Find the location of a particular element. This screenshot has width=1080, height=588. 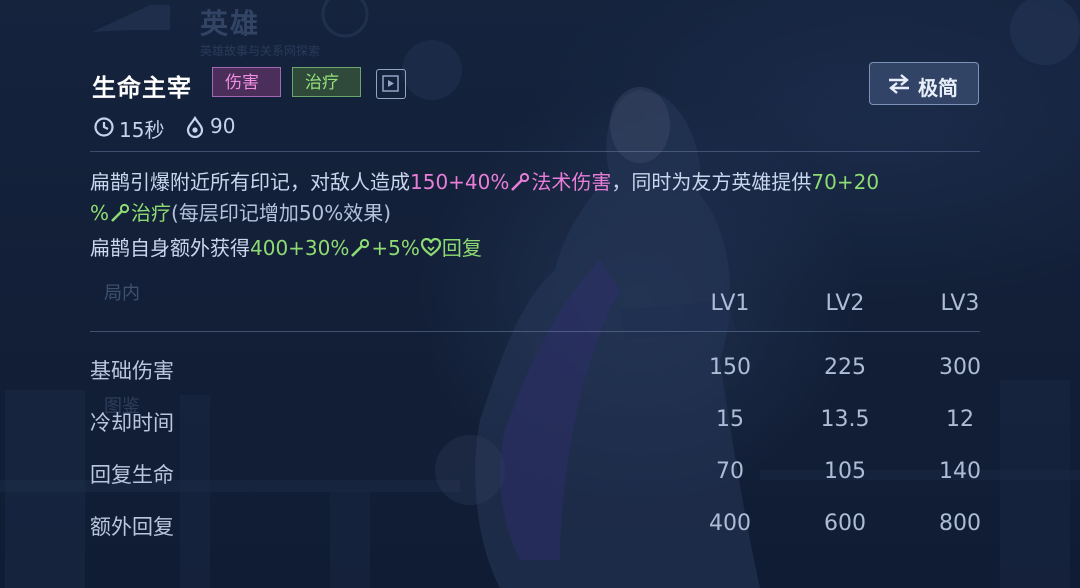

magic-damage-value: 150+40% is located at coordinates (460, 182).